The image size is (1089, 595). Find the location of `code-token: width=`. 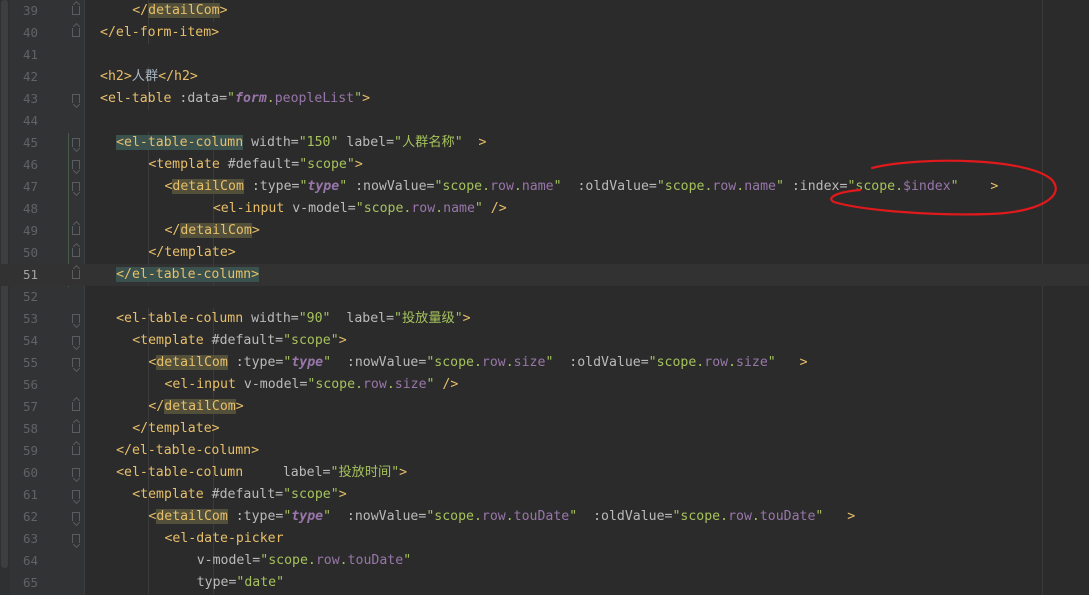

code-token: width= is located at coordinates (275, 318).